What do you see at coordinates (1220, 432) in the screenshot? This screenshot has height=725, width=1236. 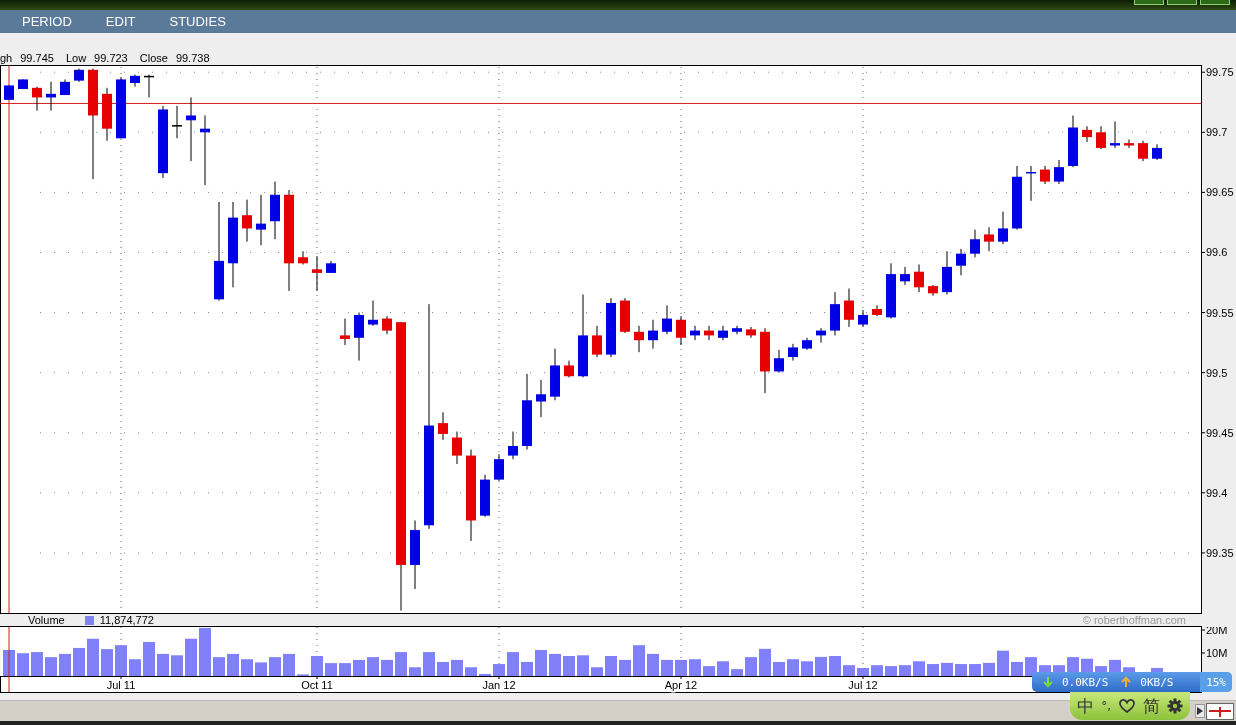 I see `axis-label: 99.45` at bounding box center [1220, 432].